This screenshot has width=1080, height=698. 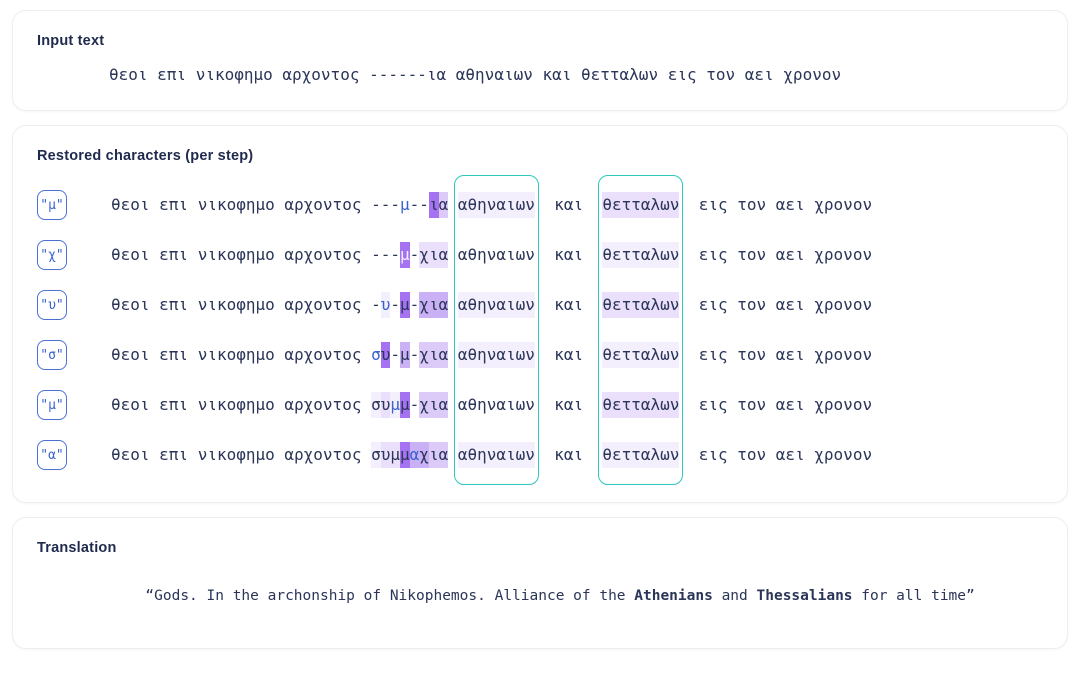 I want to click on translation-close-quote: ”, so click(x=970, y=596).